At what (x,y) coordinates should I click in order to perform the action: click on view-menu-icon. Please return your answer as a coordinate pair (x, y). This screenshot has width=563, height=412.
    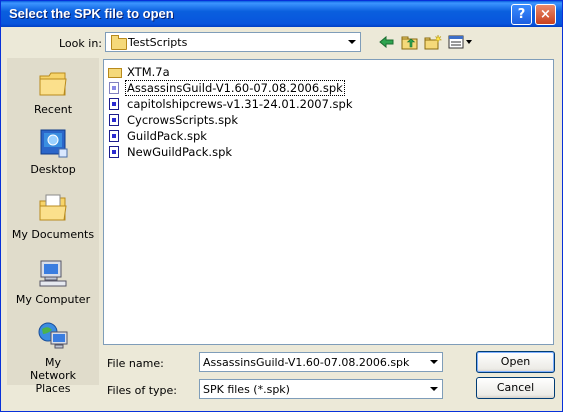
    Looking at the image, I should click on (461, 42).